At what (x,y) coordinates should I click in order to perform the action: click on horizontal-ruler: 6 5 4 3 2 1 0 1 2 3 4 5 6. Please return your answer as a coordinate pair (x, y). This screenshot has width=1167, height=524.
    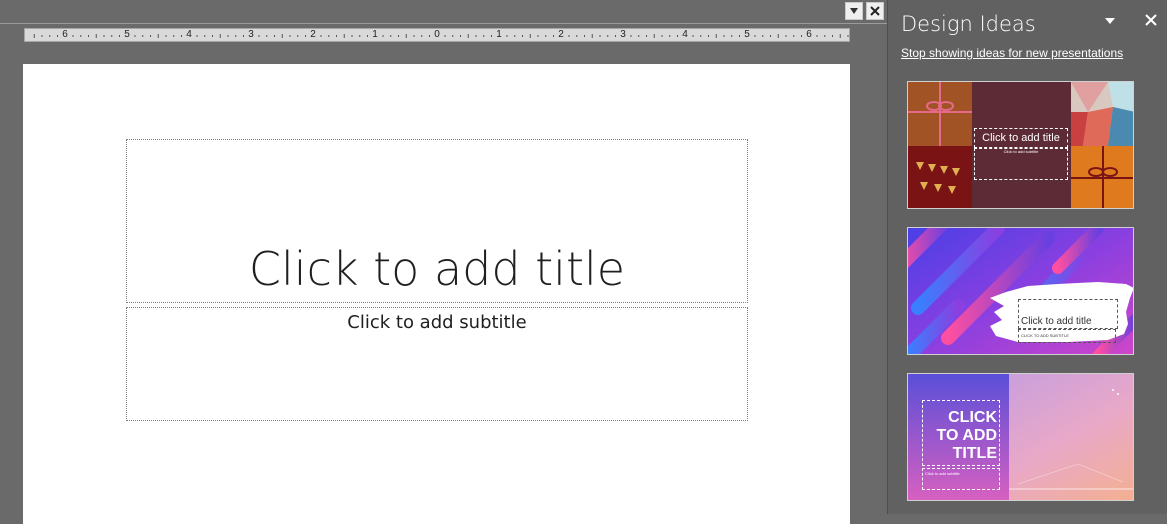
    Looking at the image, I should click on (437, 35).